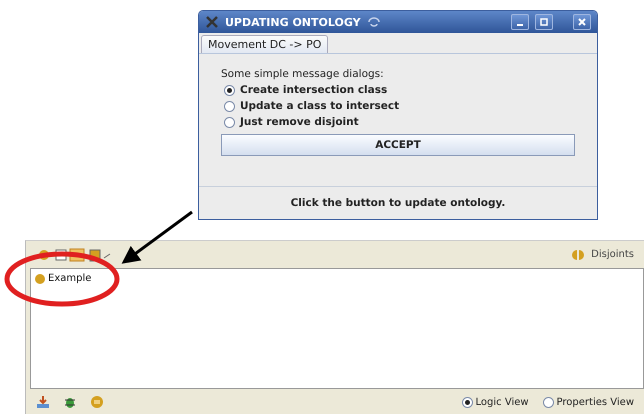  I want to click on tree-item: Example, so click(70, 278).